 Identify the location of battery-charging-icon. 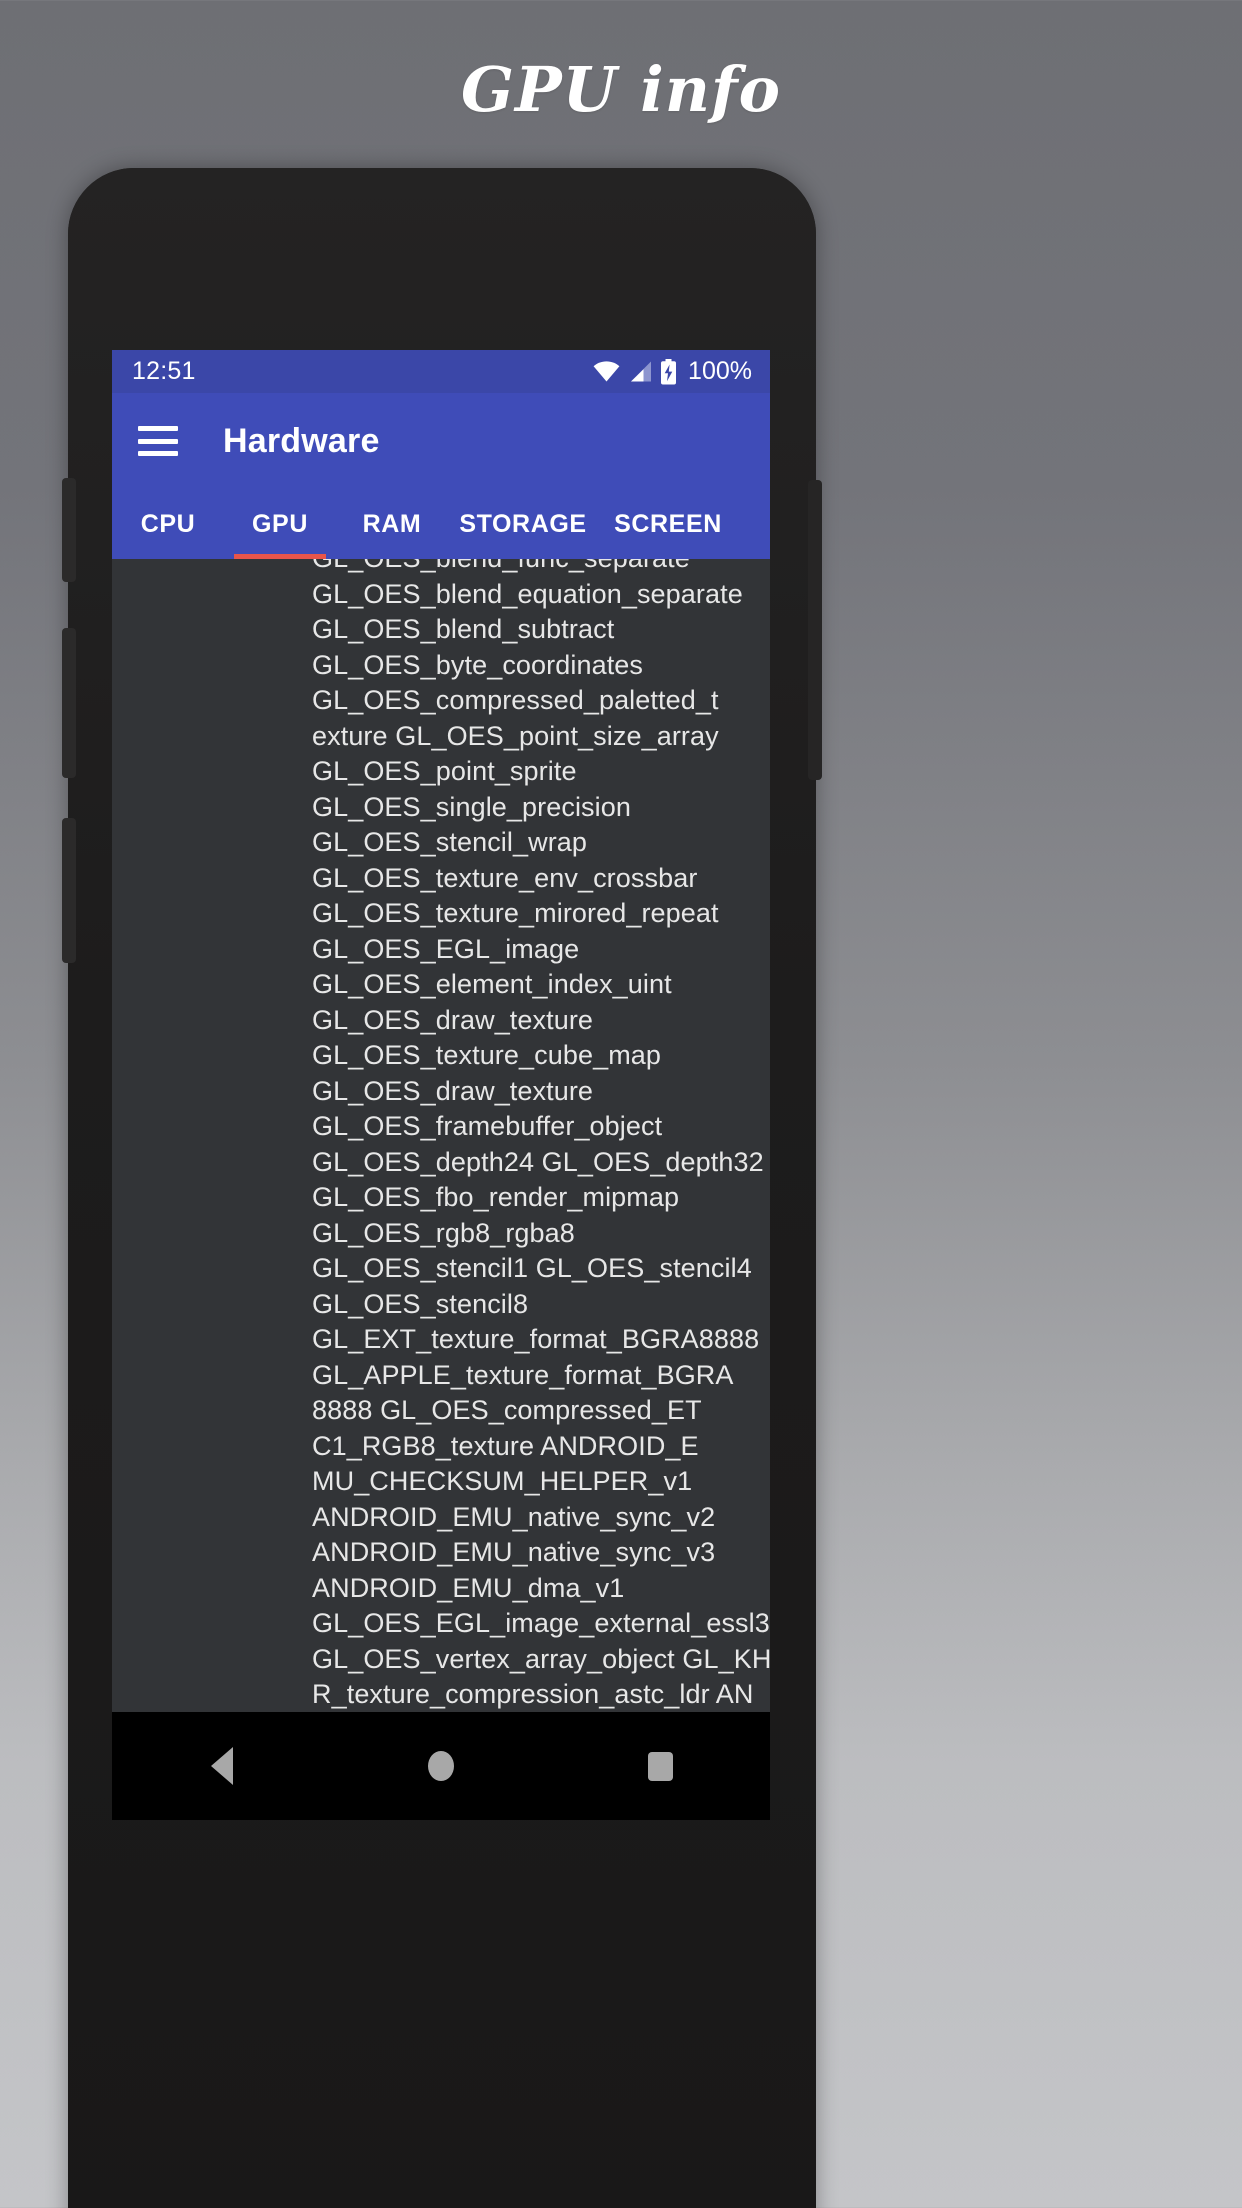
(668, 371).